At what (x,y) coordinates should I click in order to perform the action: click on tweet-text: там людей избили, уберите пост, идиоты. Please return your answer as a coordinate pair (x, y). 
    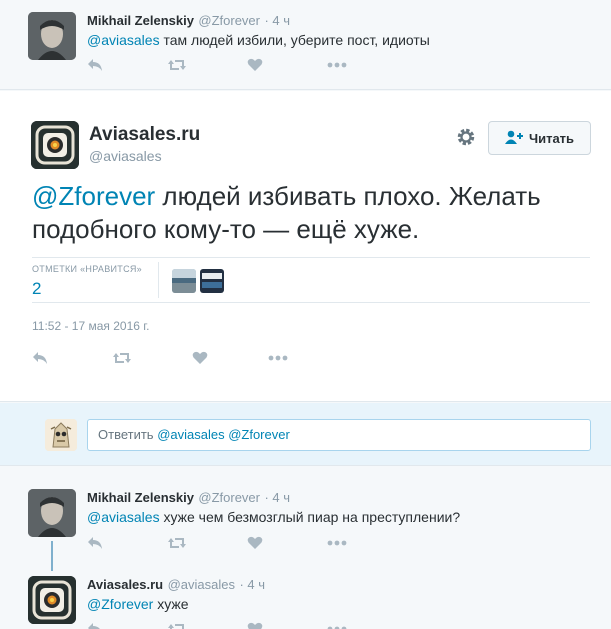
    Looking at the image, I should click on (294, 40).